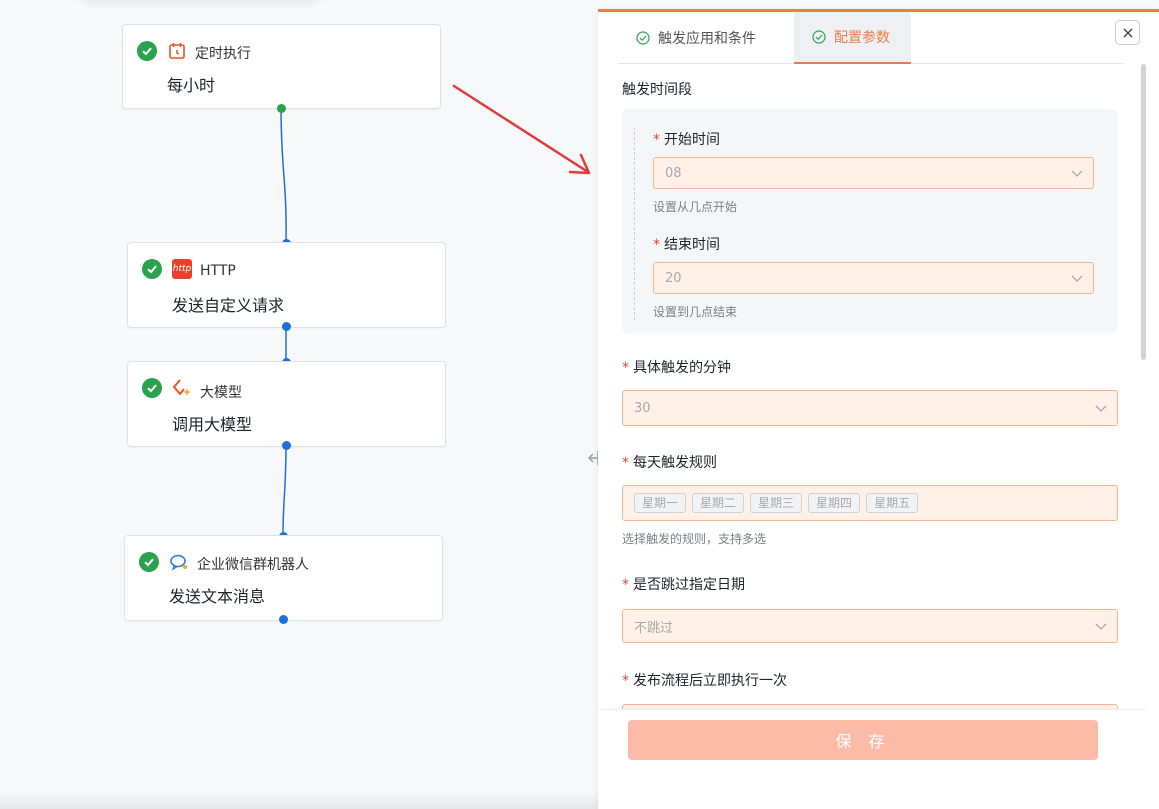 The image size is (1159, 809). What do you see at coordinates (863, 740) in the screenshot?
I see `save-button: 保 存` at bounding box center [863, 740].